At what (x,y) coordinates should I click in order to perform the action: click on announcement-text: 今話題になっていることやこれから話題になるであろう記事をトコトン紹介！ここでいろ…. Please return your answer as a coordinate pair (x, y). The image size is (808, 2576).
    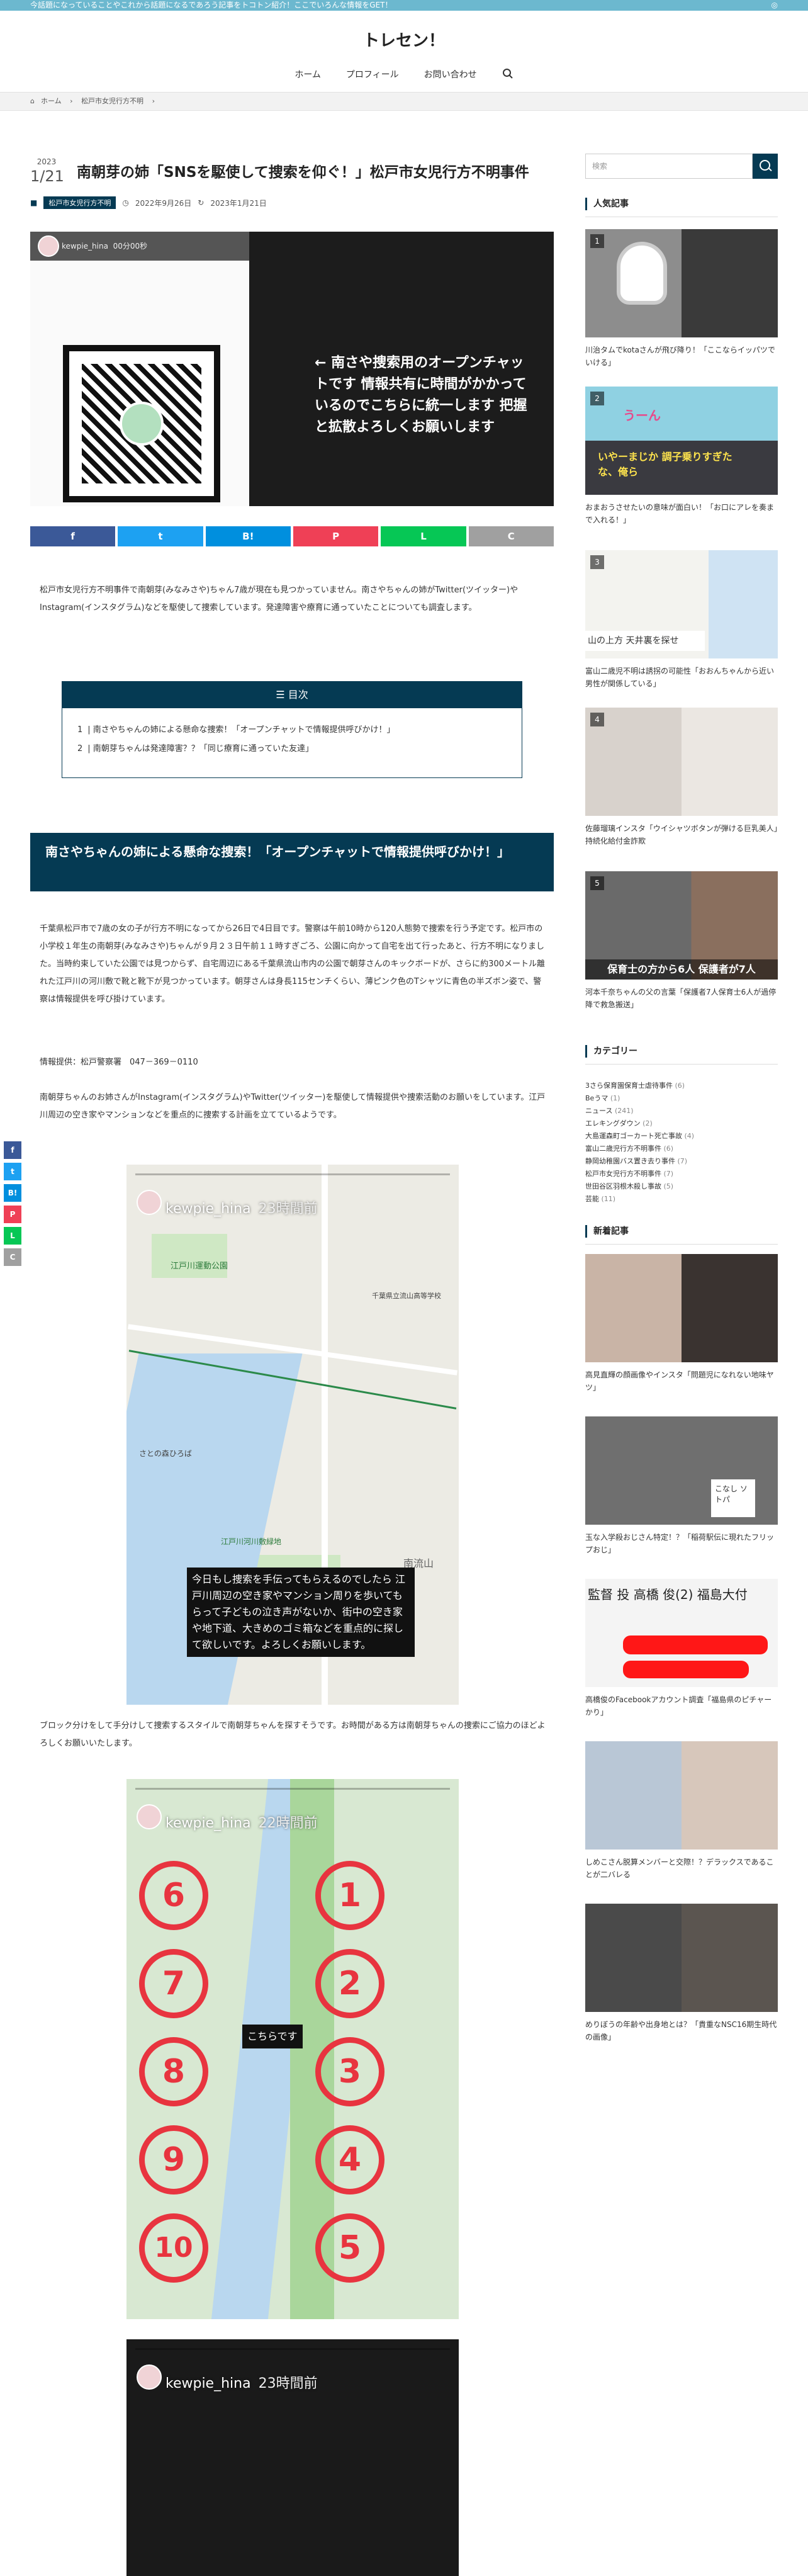
    Looking at the image, I should click on (211, 5).